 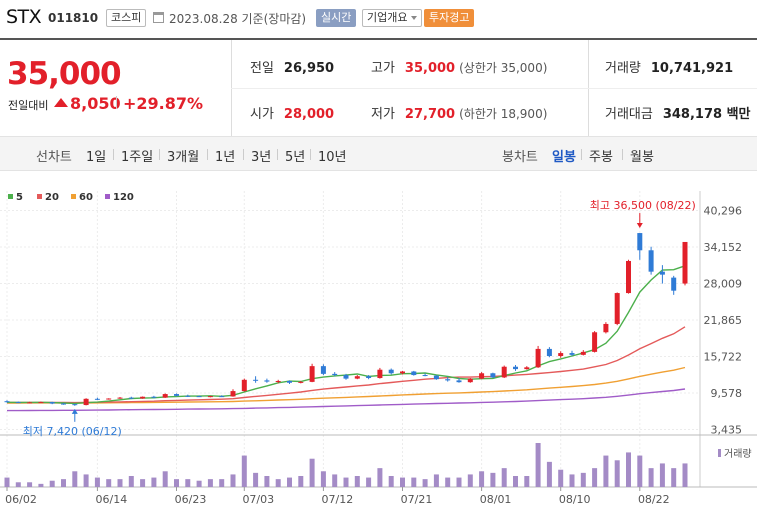 I want to click on realtime-button: 실시간, so click(x=336, y=18).